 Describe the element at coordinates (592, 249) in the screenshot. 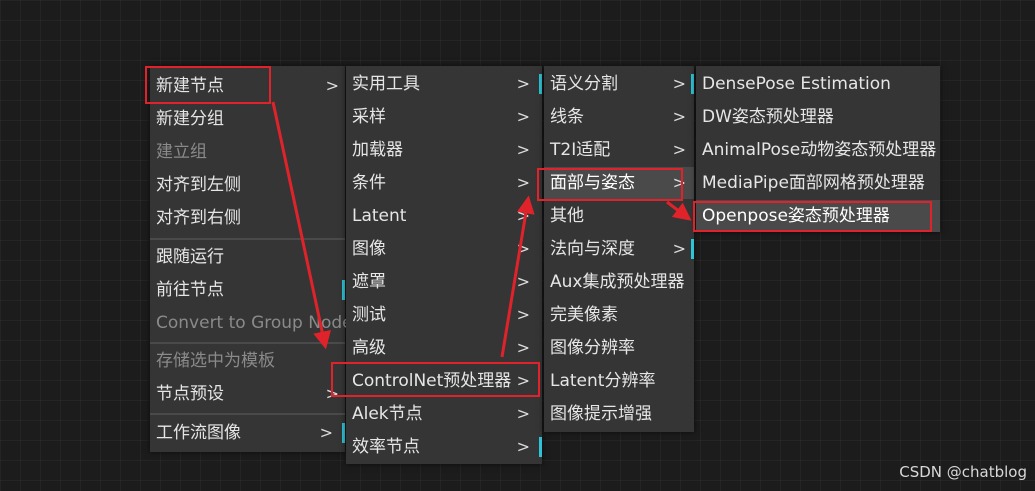

I see `menu-item-label: 法向与深度` at that location.